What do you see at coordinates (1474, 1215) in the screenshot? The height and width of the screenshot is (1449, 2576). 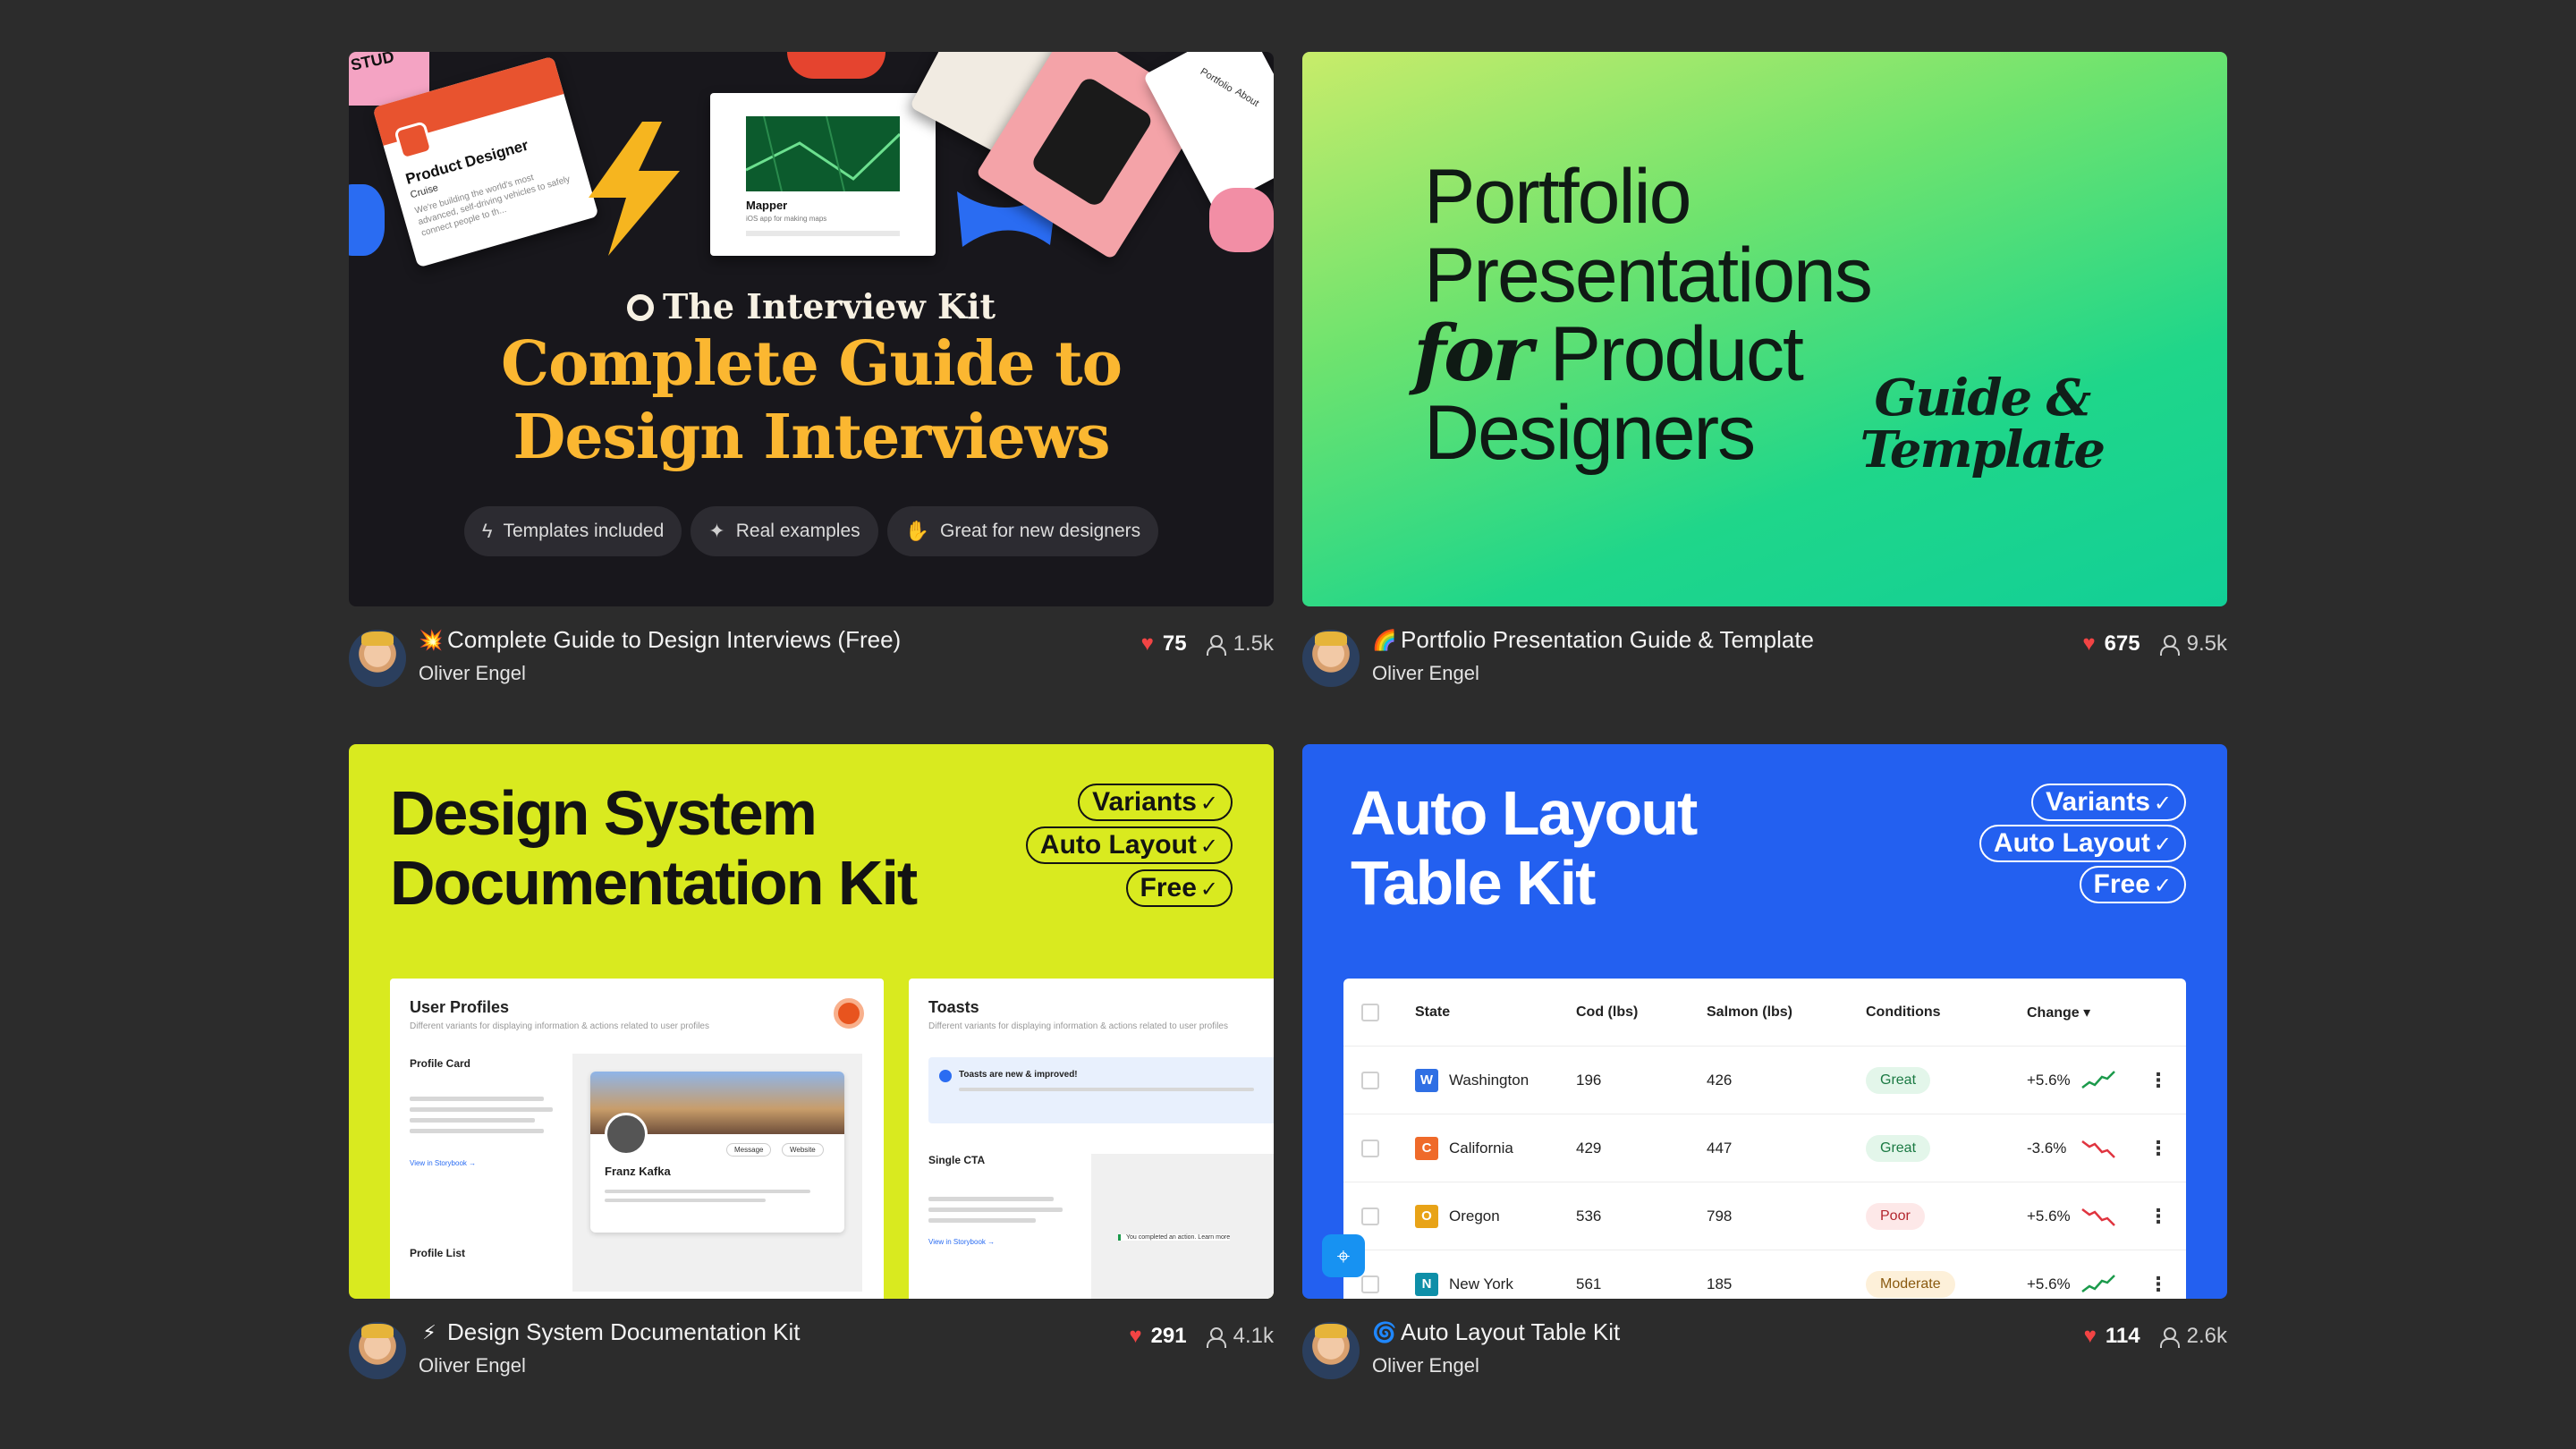 I see `cell-state: Oregon` at bounding box center [1474, 1215].